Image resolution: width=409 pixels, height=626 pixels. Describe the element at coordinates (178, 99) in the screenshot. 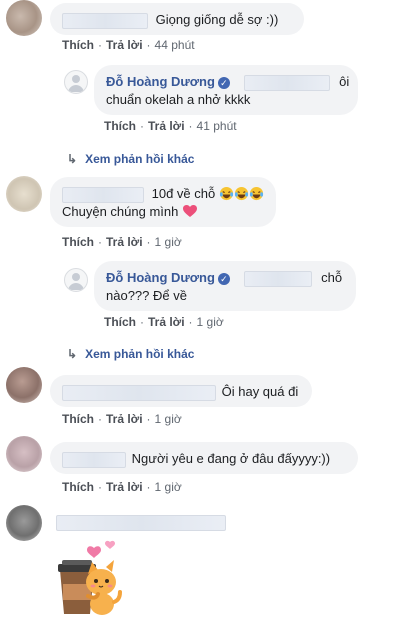

I see `reply-text: chuẩn okelah a nhở kkkk` at that location.